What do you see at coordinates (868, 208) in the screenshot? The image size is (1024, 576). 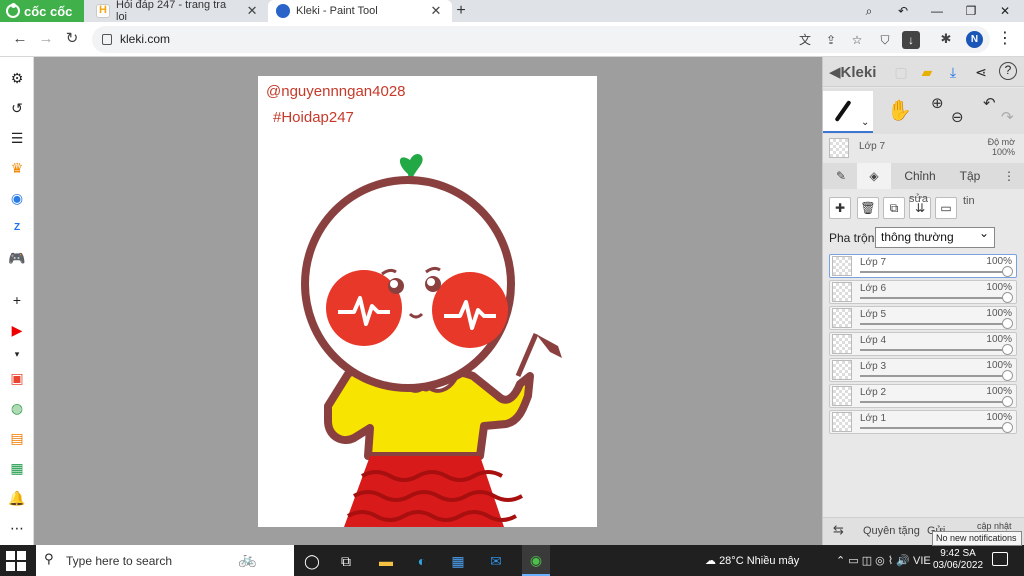 I see `delete-layer-icon: 🗑` at bounding box center [868, 208].